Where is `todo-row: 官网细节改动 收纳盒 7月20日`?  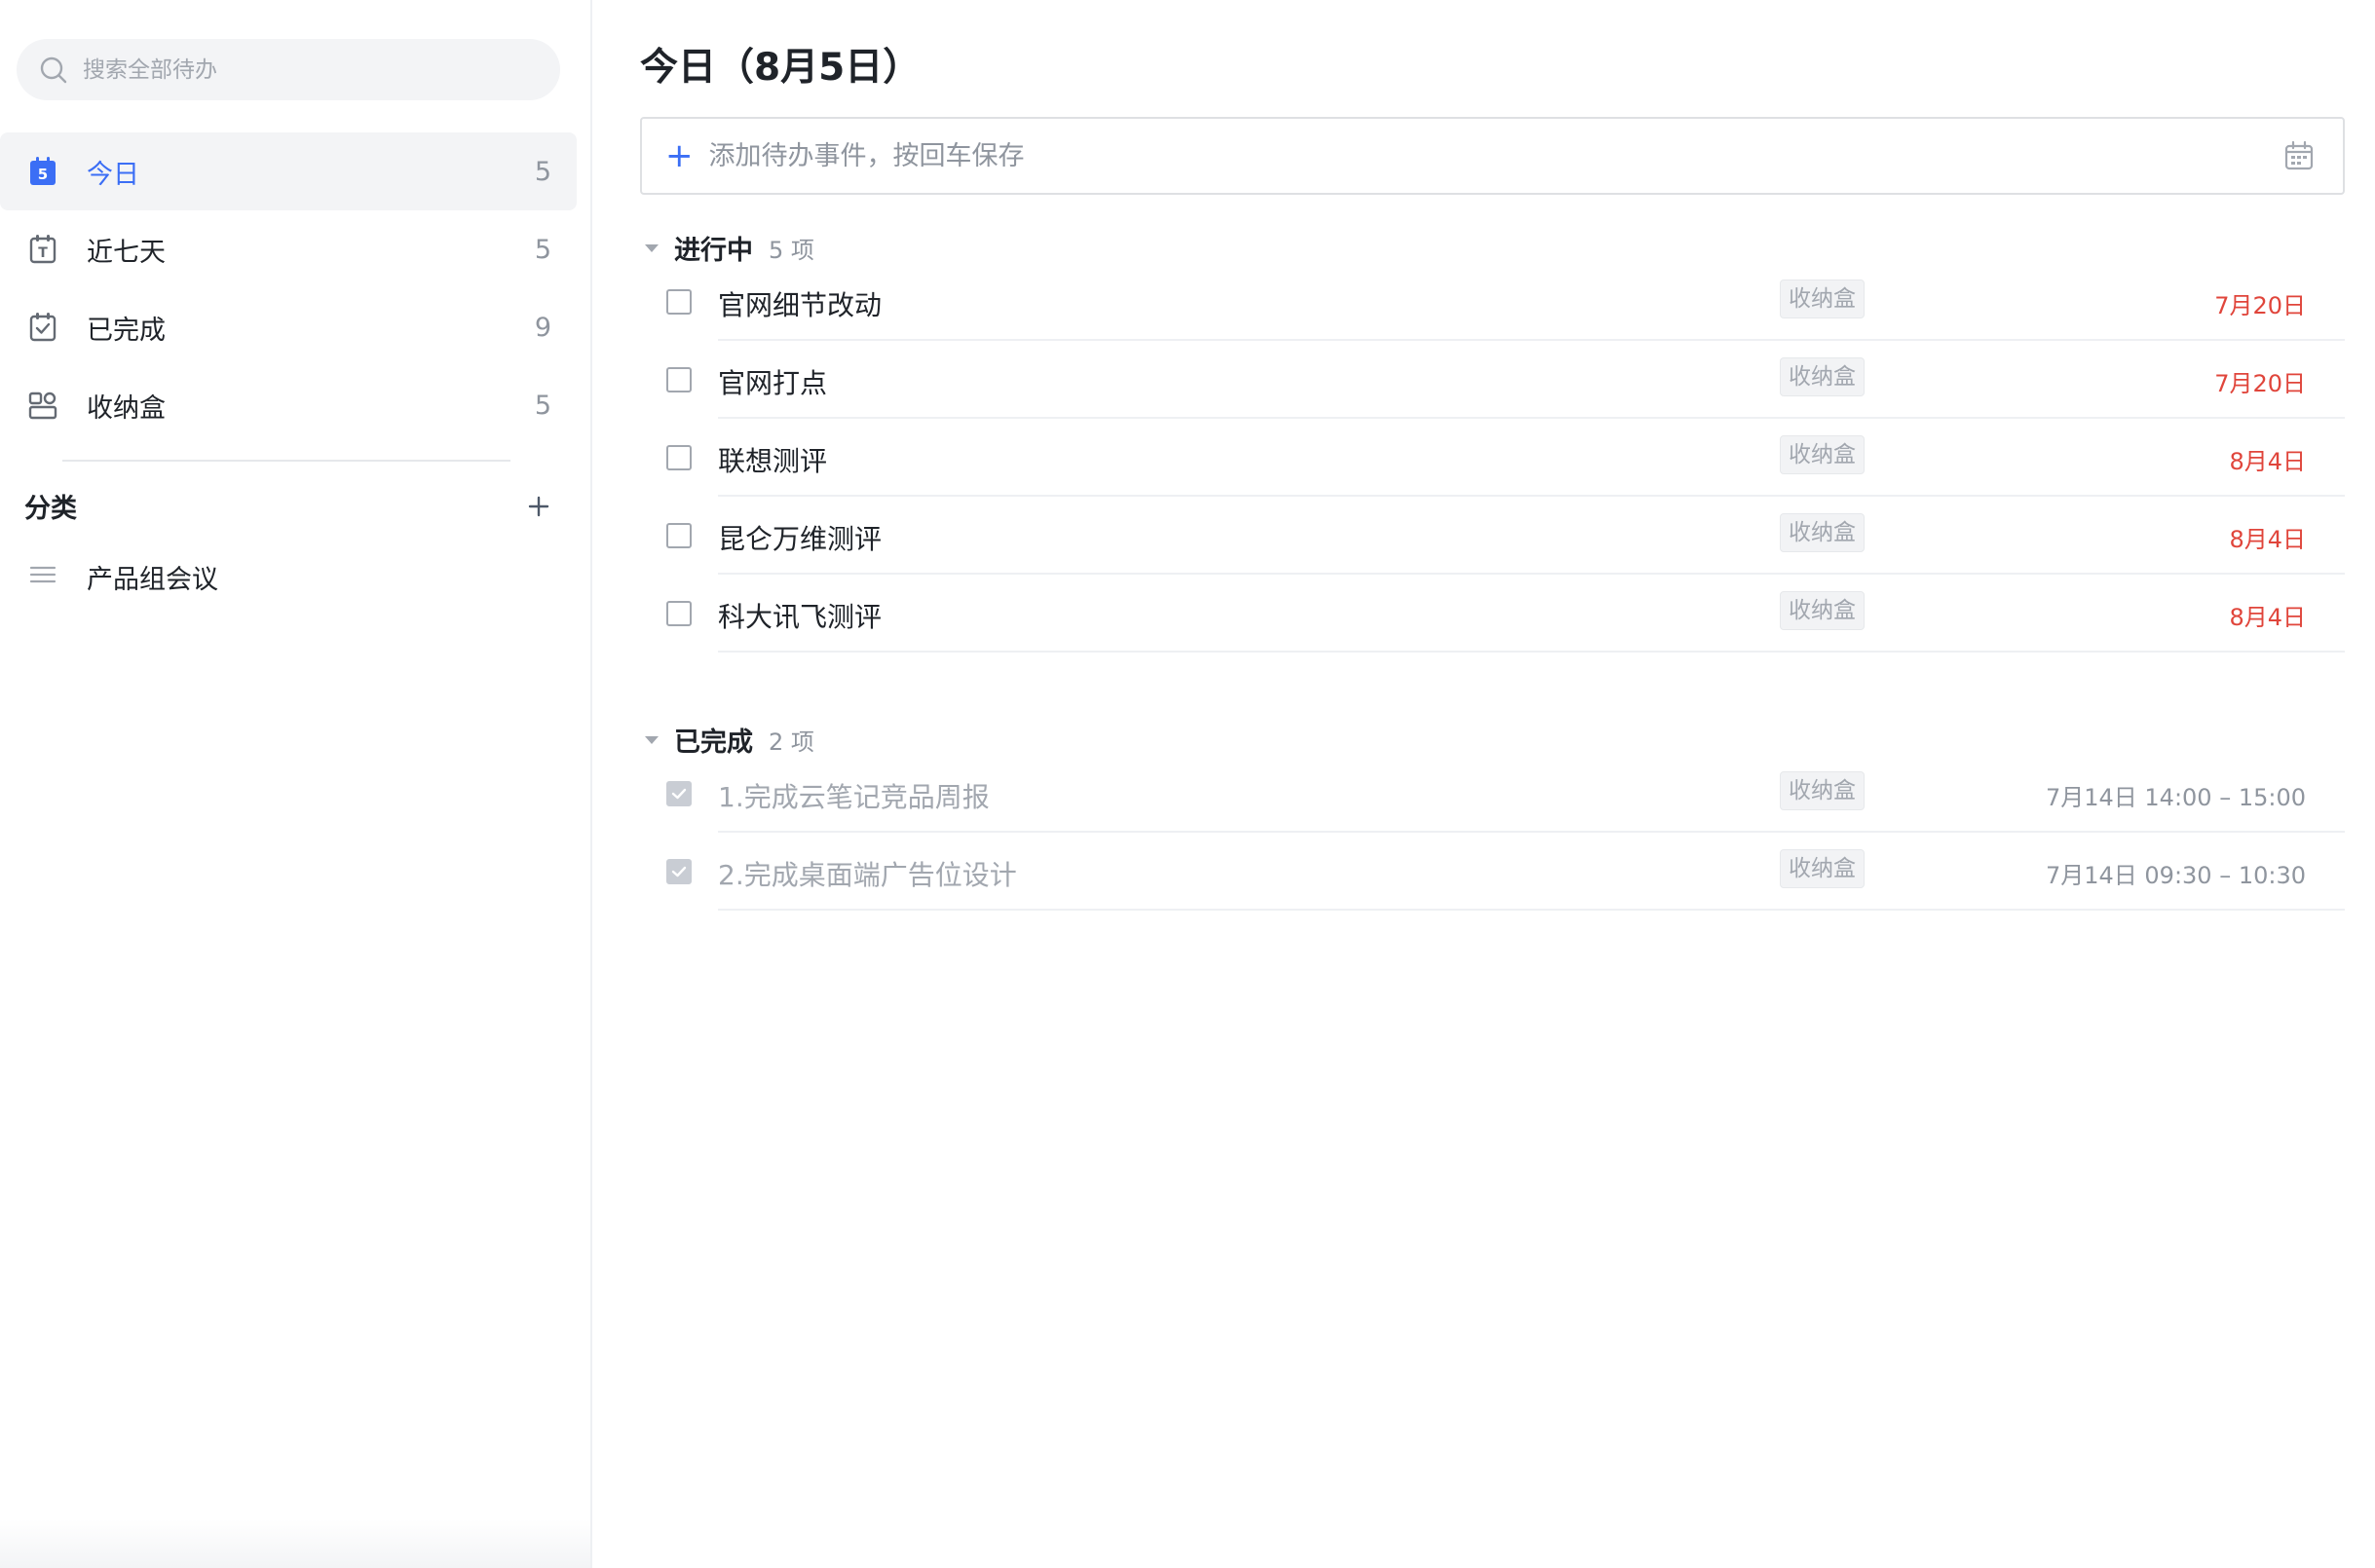
todo-row: 官网细节改动 收纳盒 7月20日 is located at coordinates (1492, 302).